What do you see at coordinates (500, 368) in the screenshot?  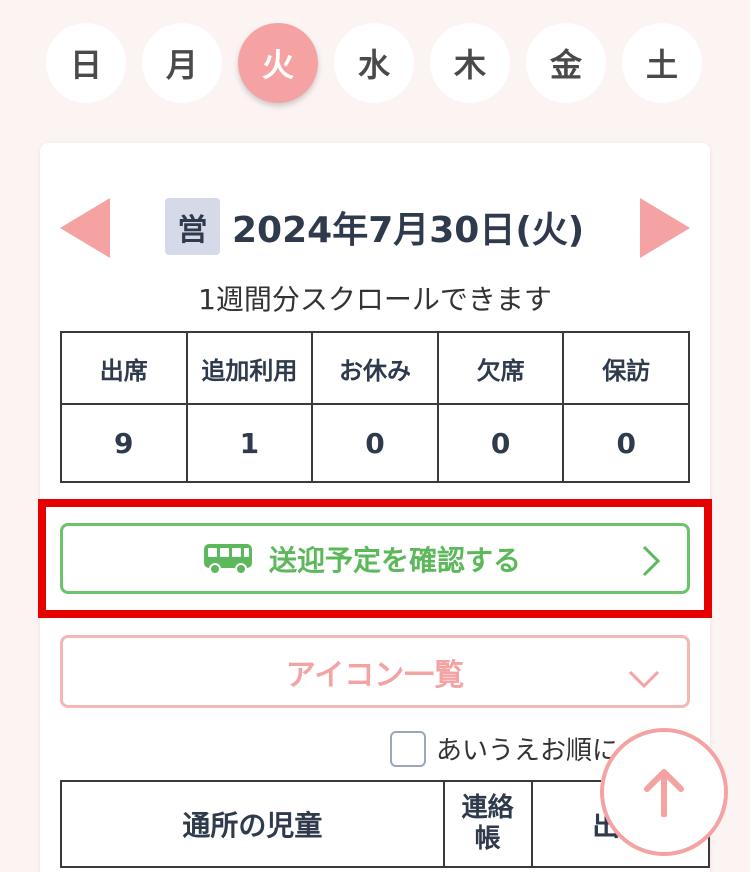 I see `stats-header-absent: 欠席` at bounding box center [500, 368].